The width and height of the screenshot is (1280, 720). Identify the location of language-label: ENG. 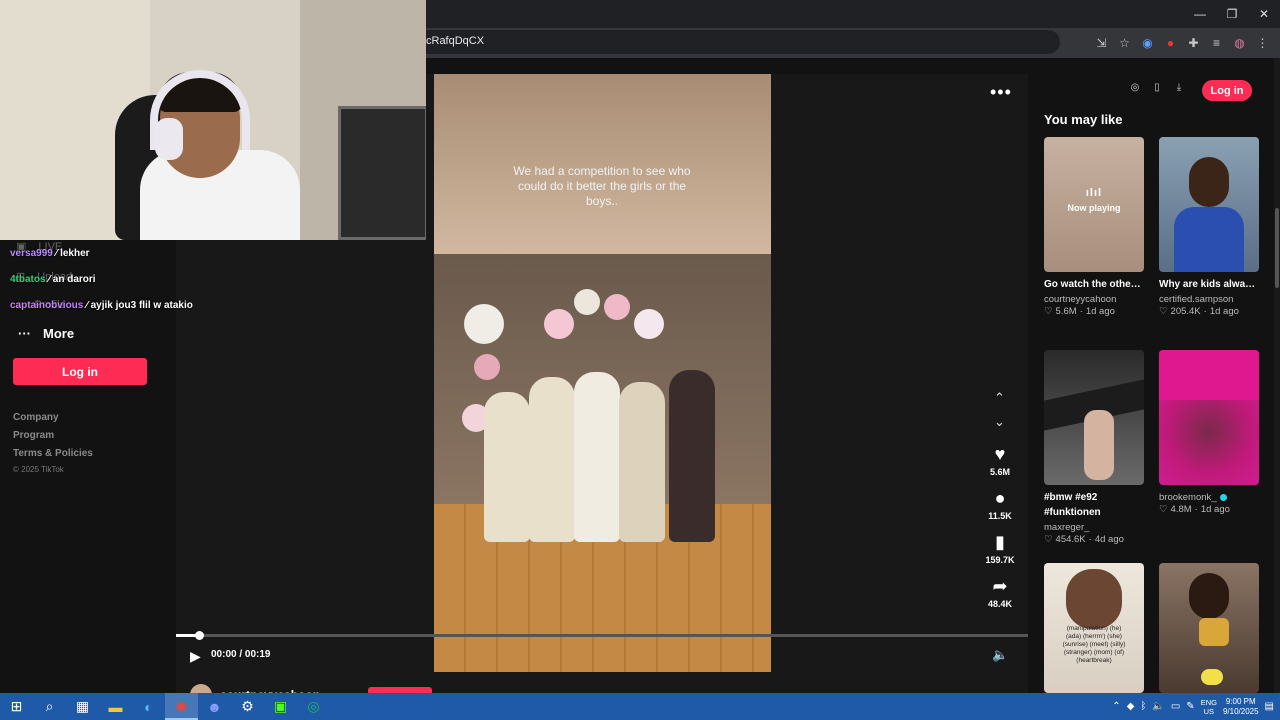
(1208, 702).